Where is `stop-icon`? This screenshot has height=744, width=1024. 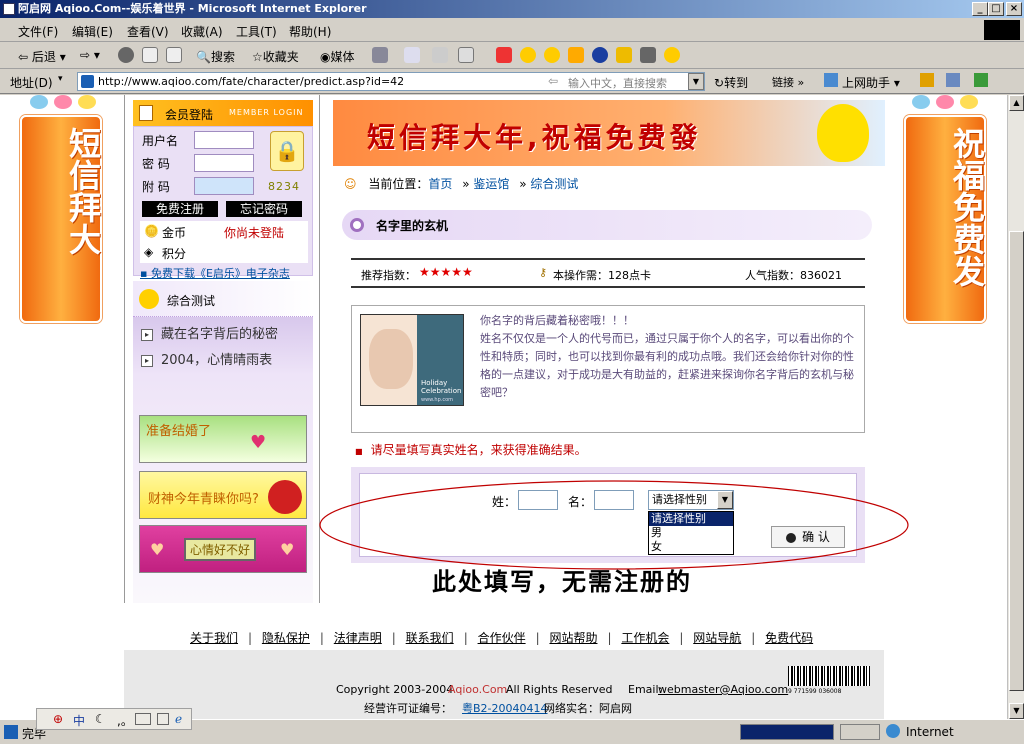
stop-icon is located at coordinates (126, 55).